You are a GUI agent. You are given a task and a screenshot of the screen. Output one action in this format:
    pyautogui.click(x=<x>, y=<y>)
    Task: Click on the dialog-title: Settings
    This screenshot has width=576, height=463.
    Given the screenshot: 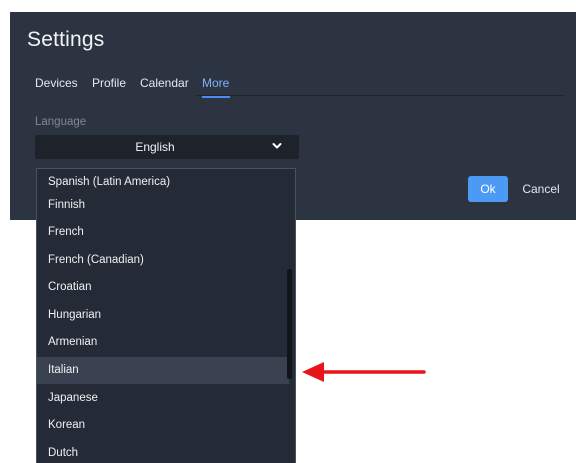 What is the action you would take?
    pyautogui.click(x=66, y=39)
    